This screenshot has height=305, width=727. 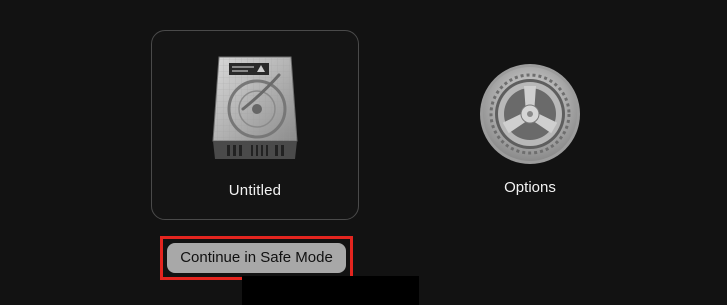 I want to click on startup-disk-label: Untitled, so click(x=255, y=190).